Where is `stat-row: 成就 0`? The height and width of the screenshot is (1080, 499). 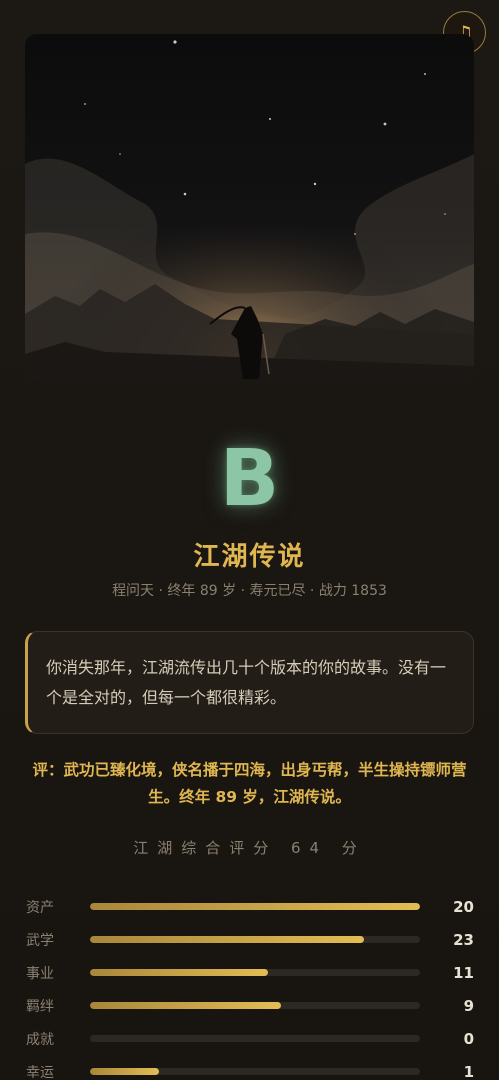 stat-row: 成就 0 is located at coordinates (250, 1038).